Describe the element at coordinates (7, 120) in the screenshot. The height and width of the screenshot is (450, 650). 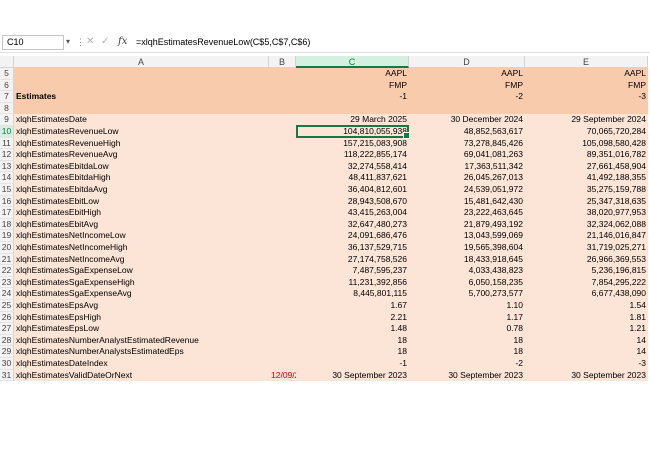
I see `row-header: 9` at that location.